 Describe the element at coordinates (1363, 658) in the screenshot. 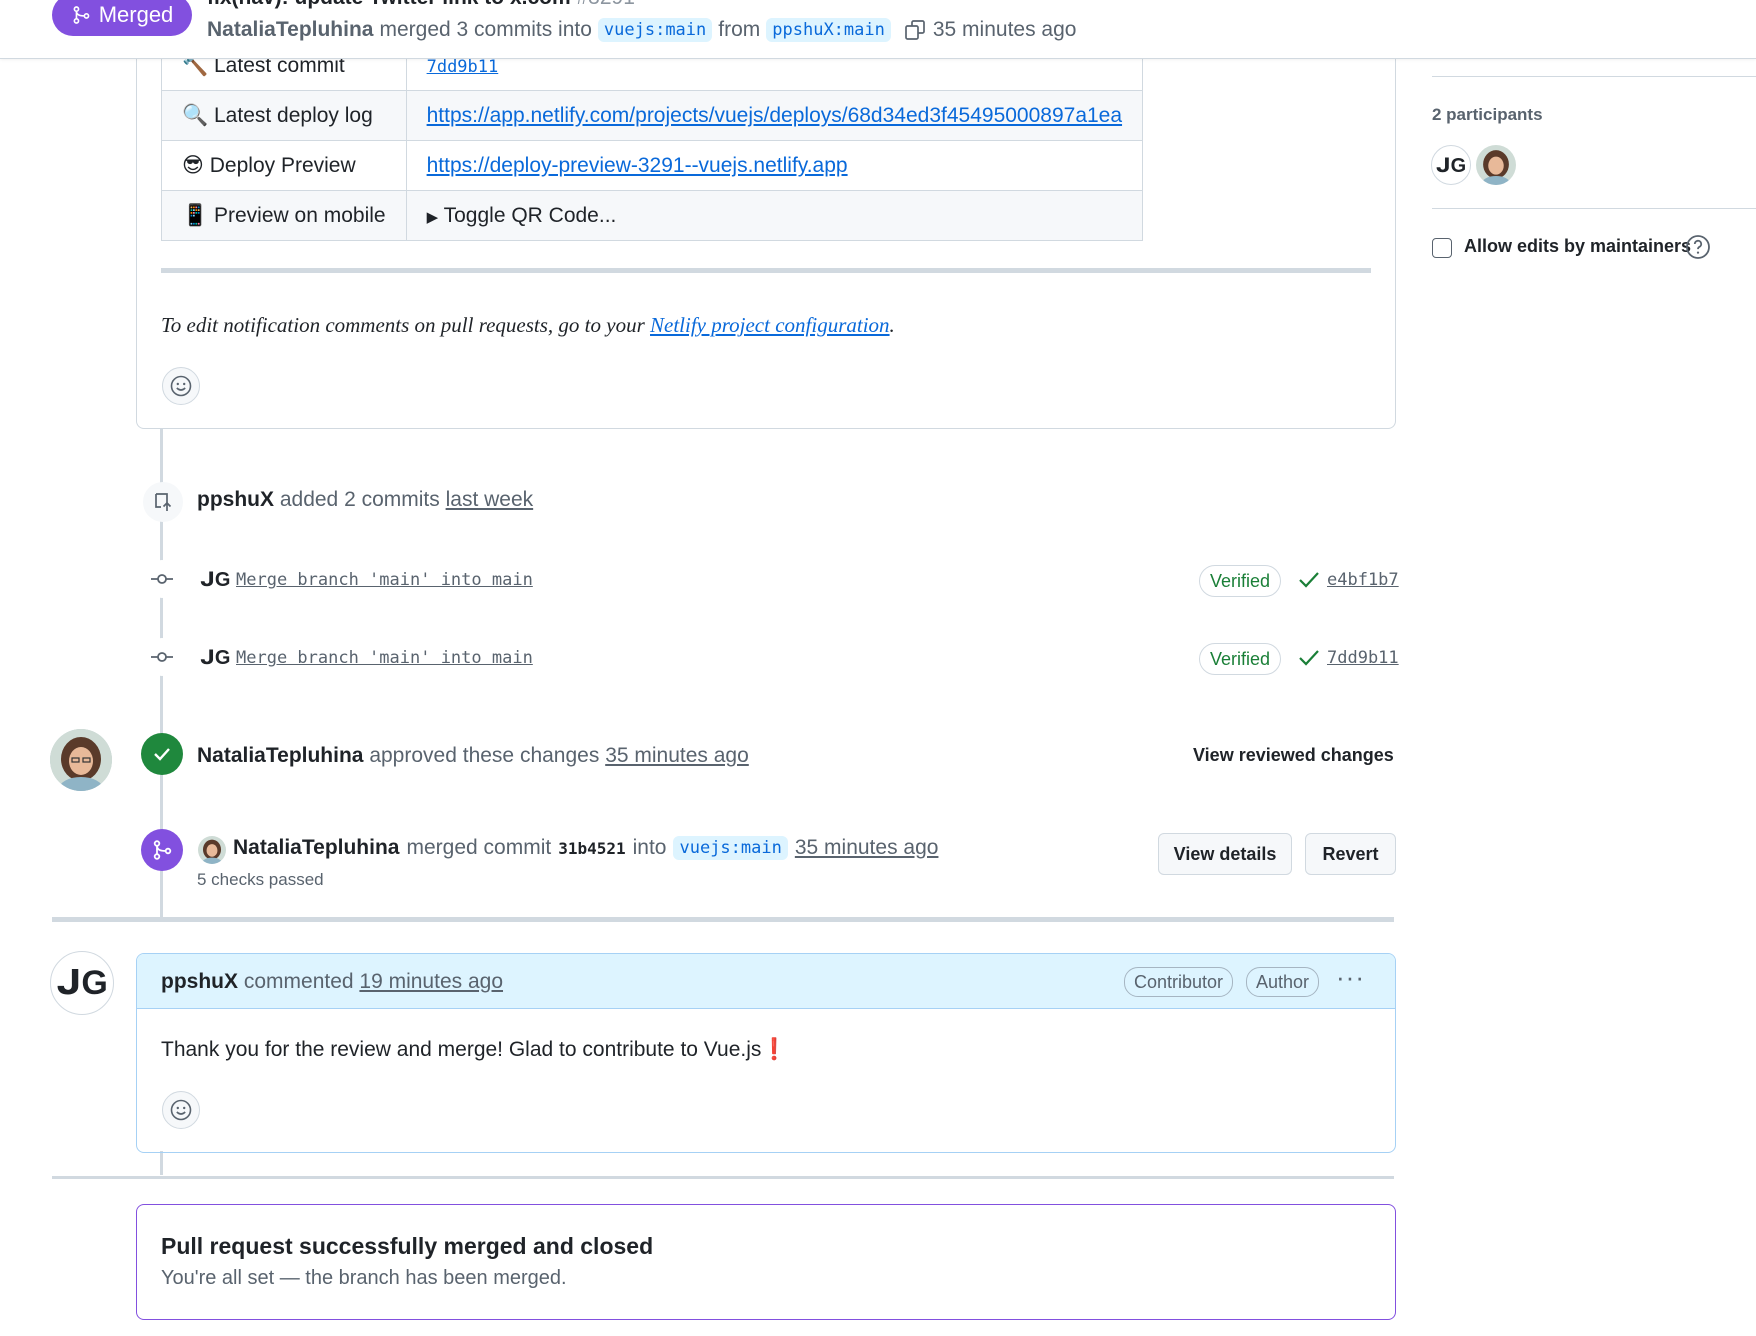

I see `commit-sha-link: 7dd9b11` at that location.